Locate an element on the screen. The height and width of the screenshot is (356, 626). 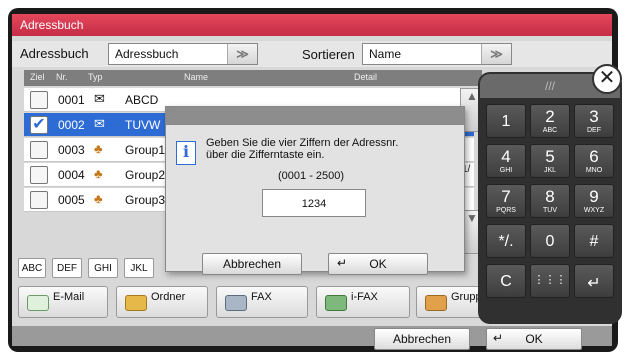
header-detail: Detail is located at coordinates (365, 77).